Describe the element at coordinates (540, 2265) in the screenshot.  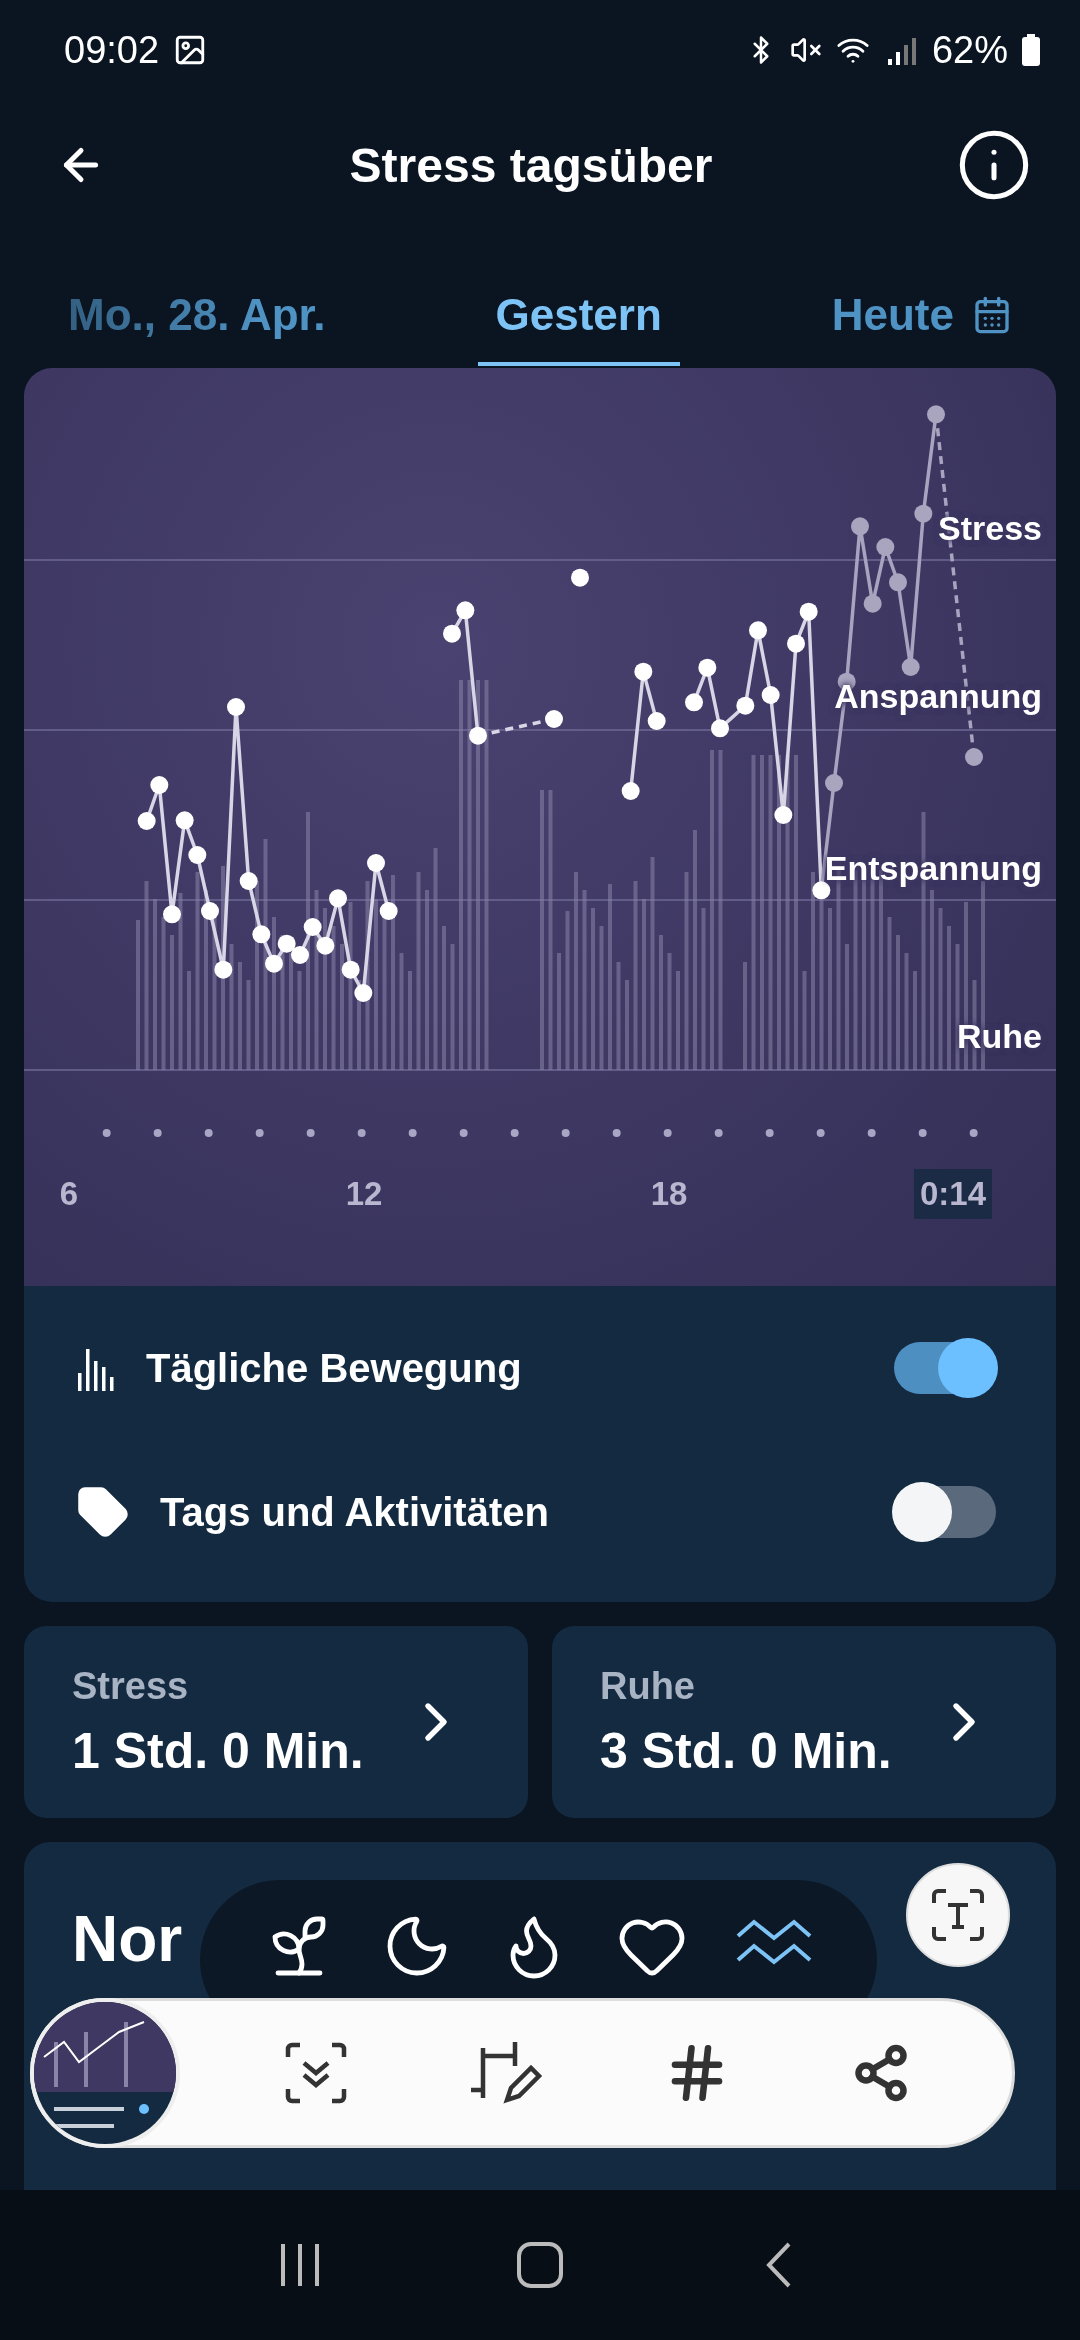
I see `home-icon` at that location.